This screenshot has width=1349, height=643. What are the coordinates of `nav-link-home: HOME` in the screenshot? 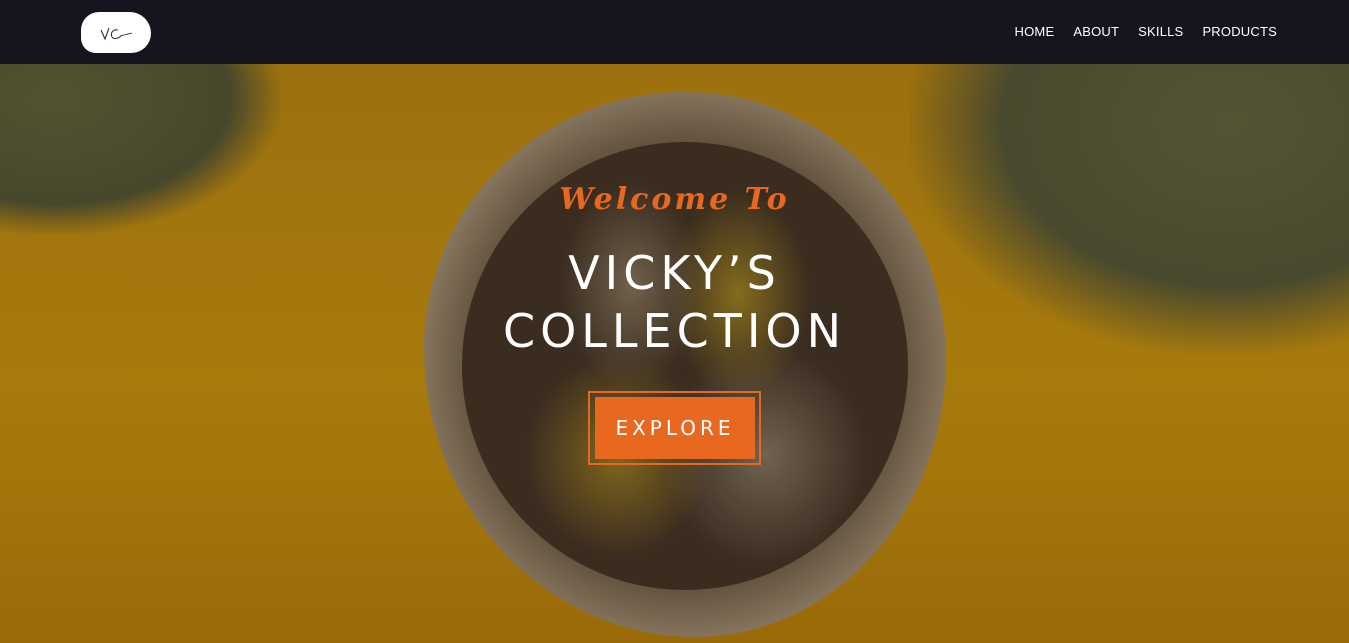 It's located at (1035, 31).